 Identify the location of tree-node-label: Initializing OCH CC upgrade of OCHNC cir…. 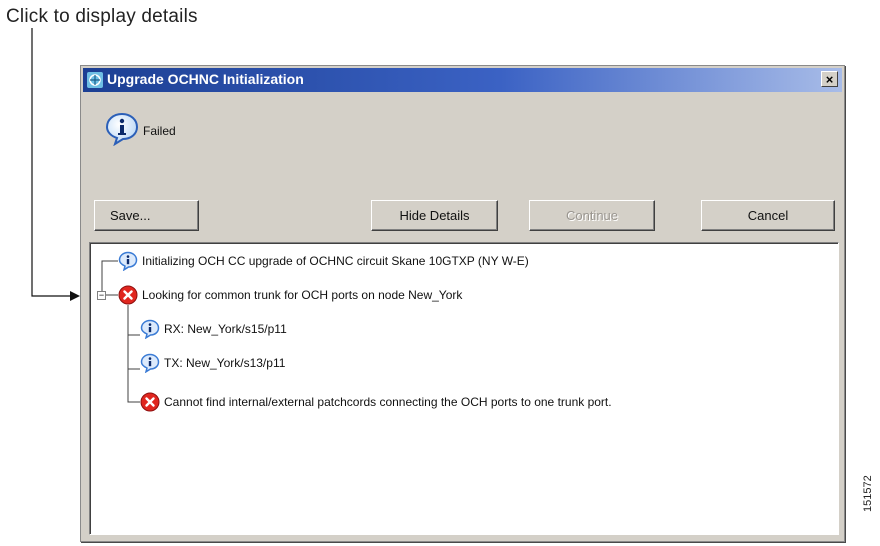
(335, 261).